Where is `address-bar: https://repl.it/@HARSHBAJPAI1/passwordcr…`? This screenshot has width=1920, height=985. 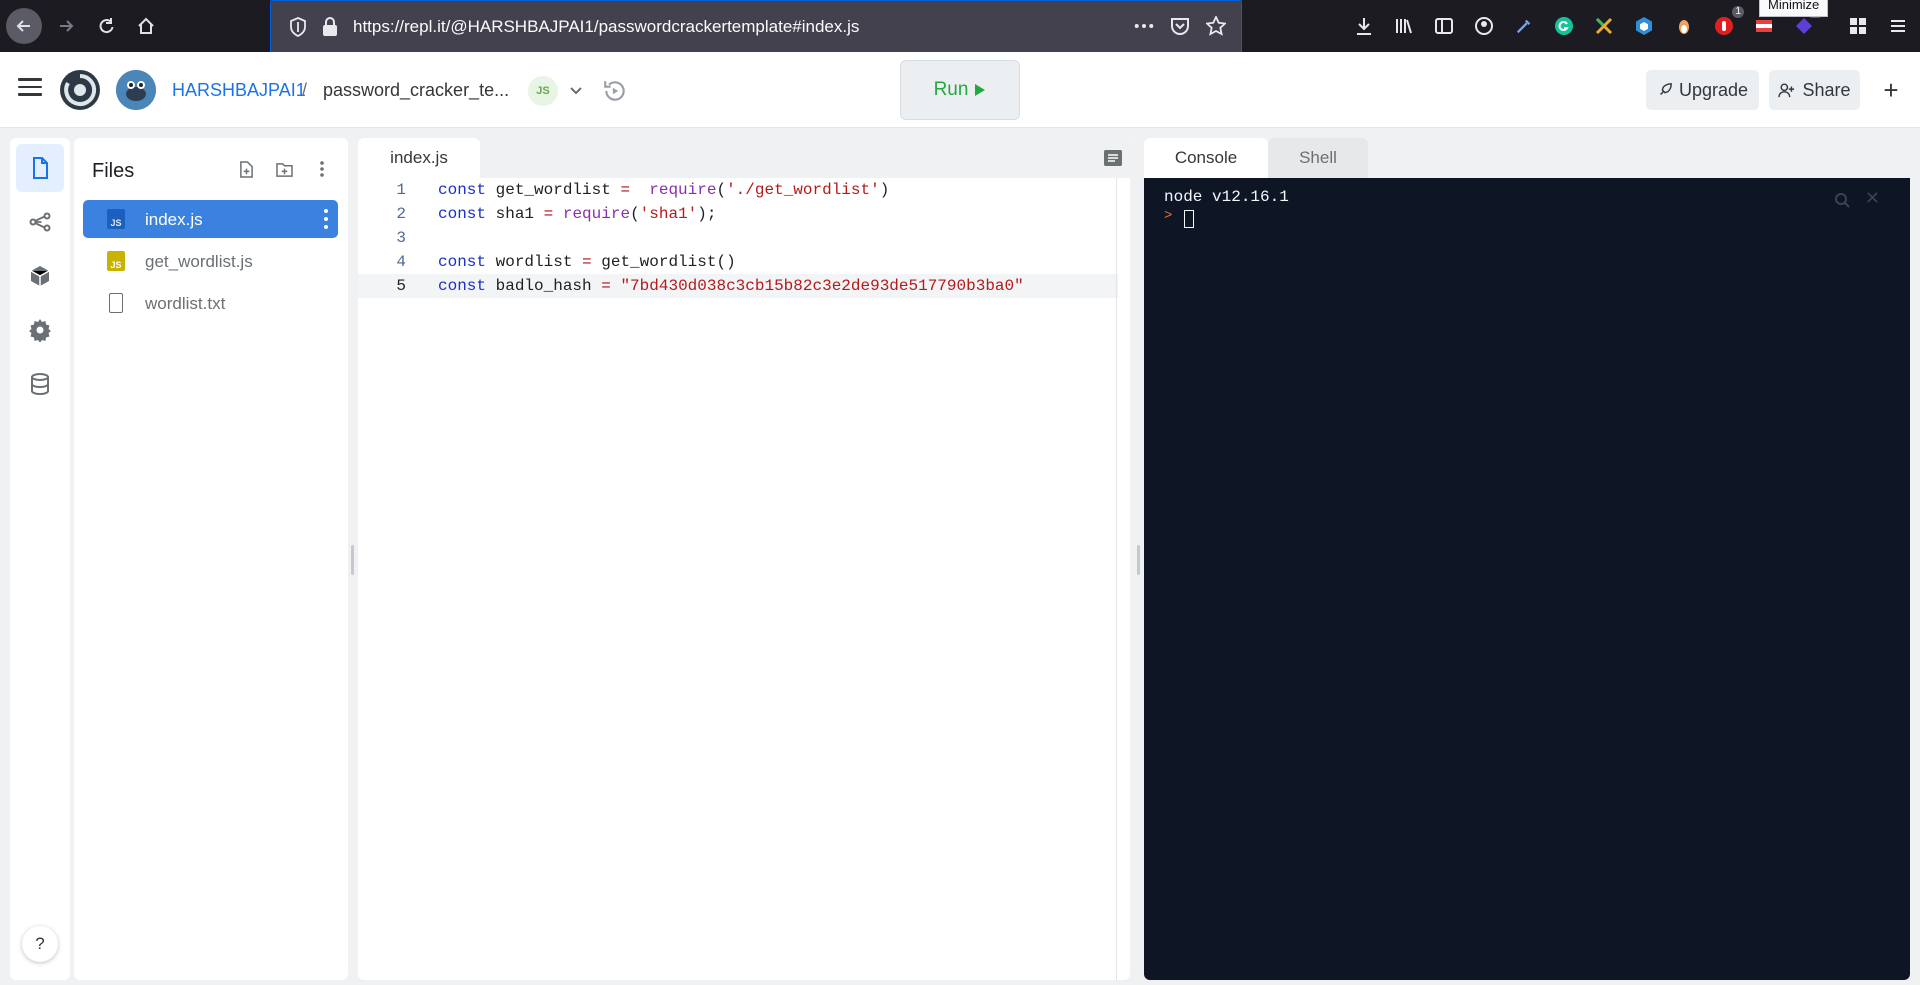
address-bar: https://repl.it/@HARSHBAJPAI1/passwordcr… is located at coordinates (756, 27).